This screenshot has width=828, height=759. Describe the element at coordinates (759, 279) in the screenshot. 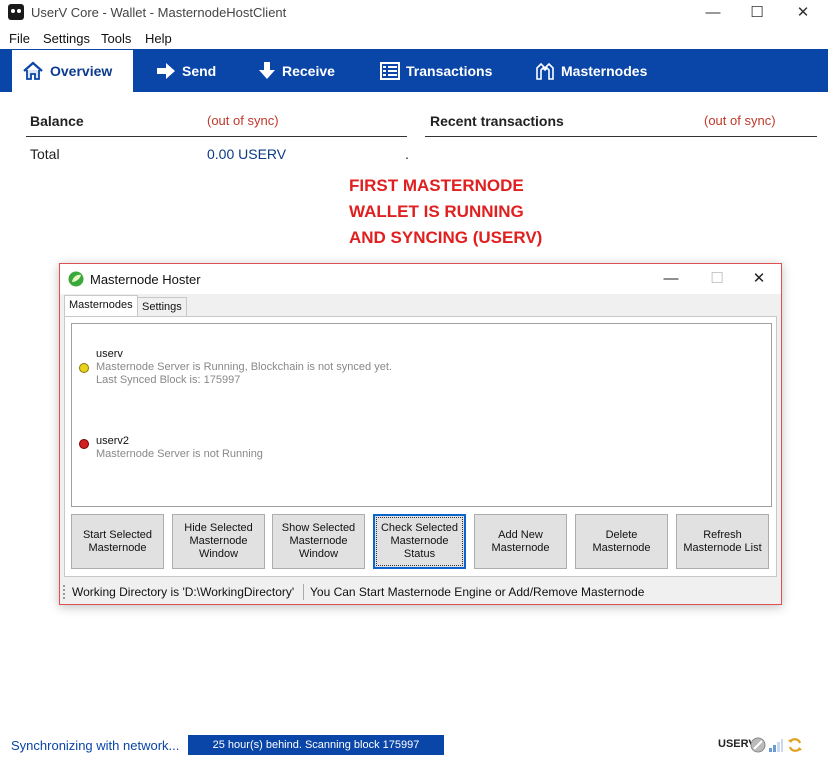

I see `dialog-close-button: ✕` at that location.